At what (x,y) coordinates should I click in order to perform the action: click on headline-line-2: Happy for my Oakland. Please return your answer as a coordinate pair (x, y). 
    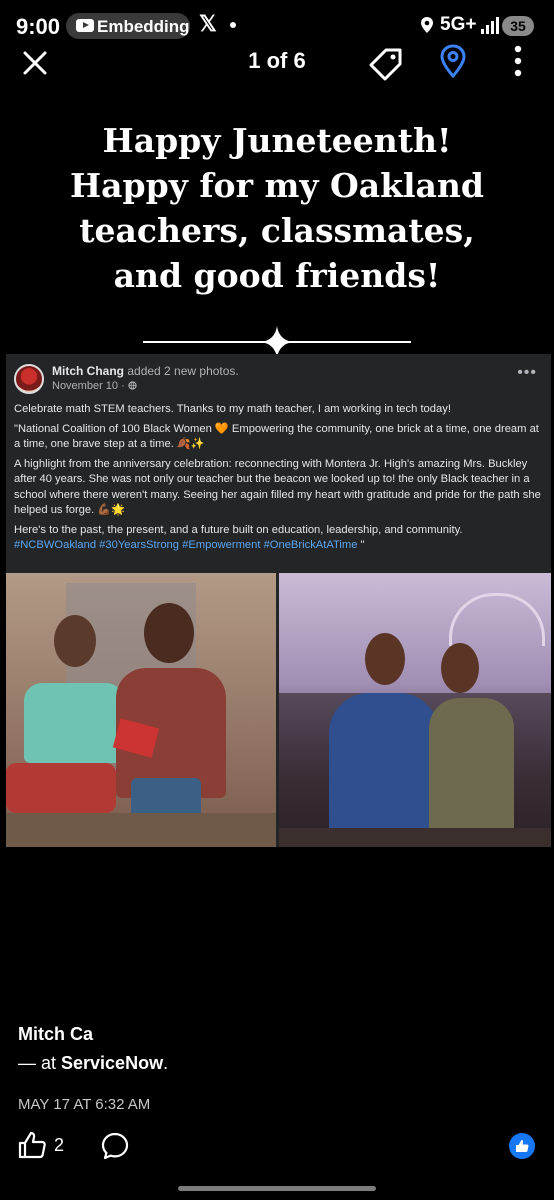
    Looking at the image, I should click on (276, 185).